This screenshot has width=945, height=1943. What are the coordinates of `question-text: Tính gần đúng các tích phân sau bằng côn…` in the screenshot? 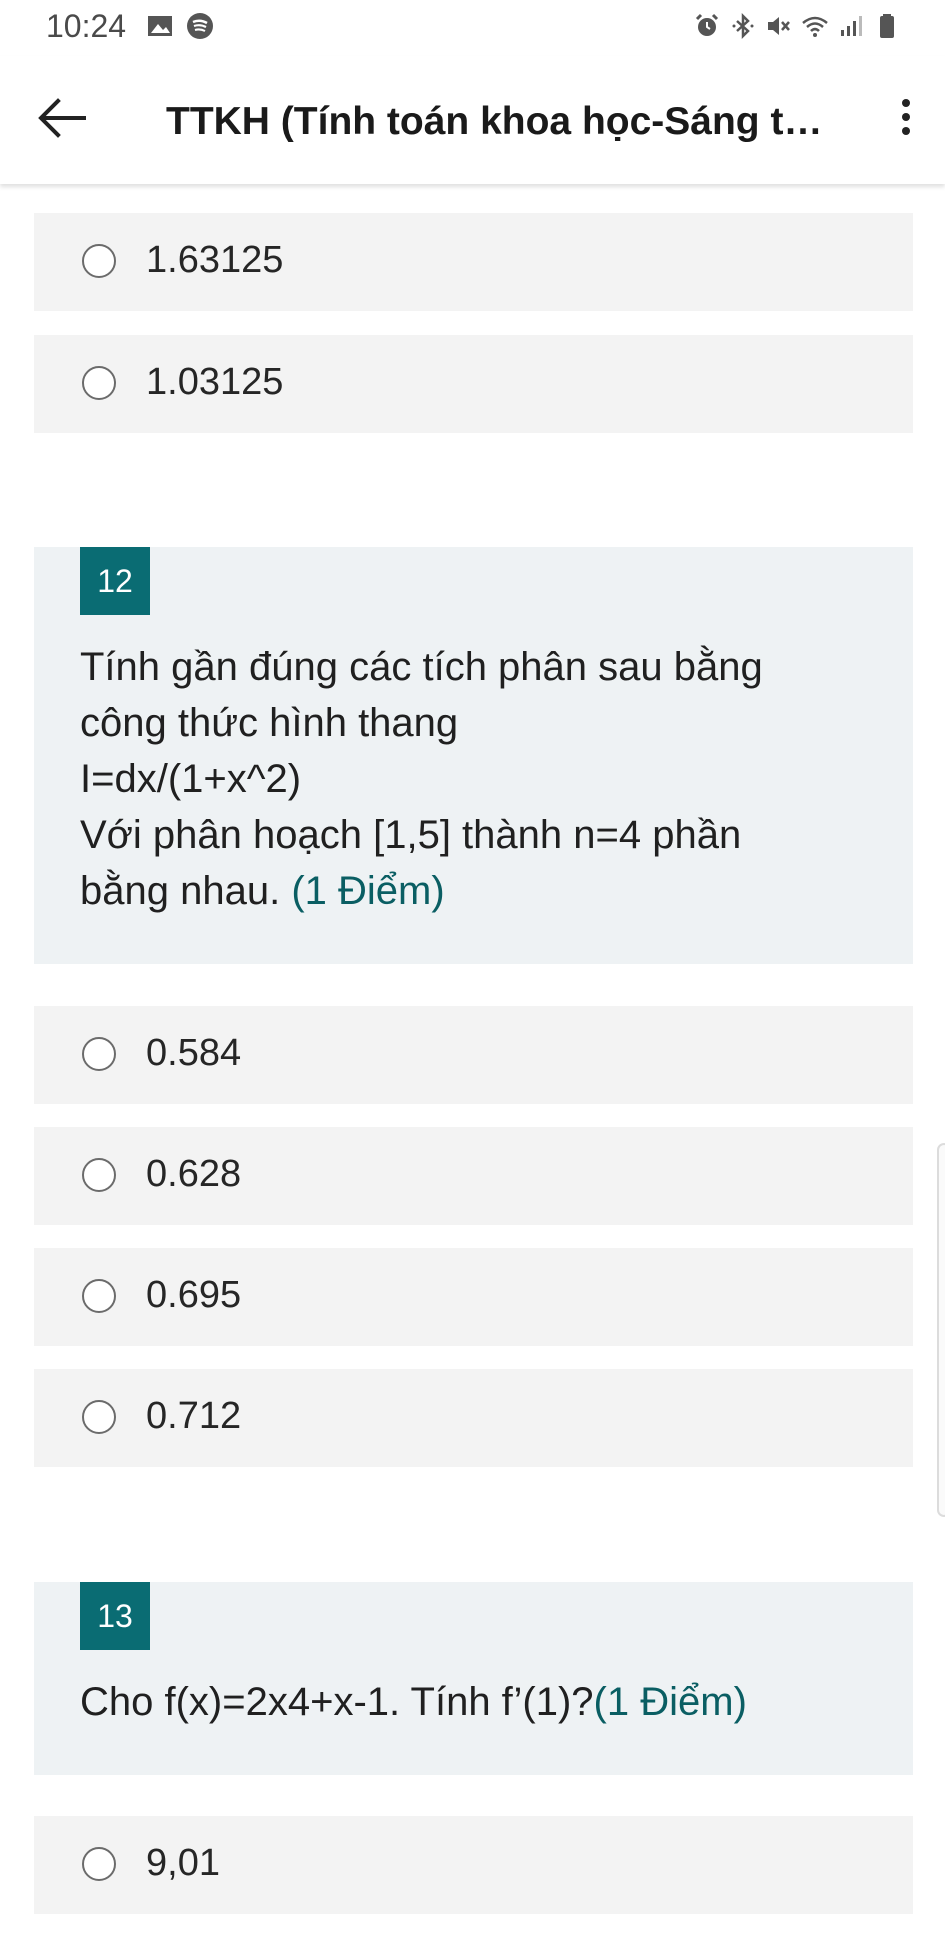 It's located at (476, 779).